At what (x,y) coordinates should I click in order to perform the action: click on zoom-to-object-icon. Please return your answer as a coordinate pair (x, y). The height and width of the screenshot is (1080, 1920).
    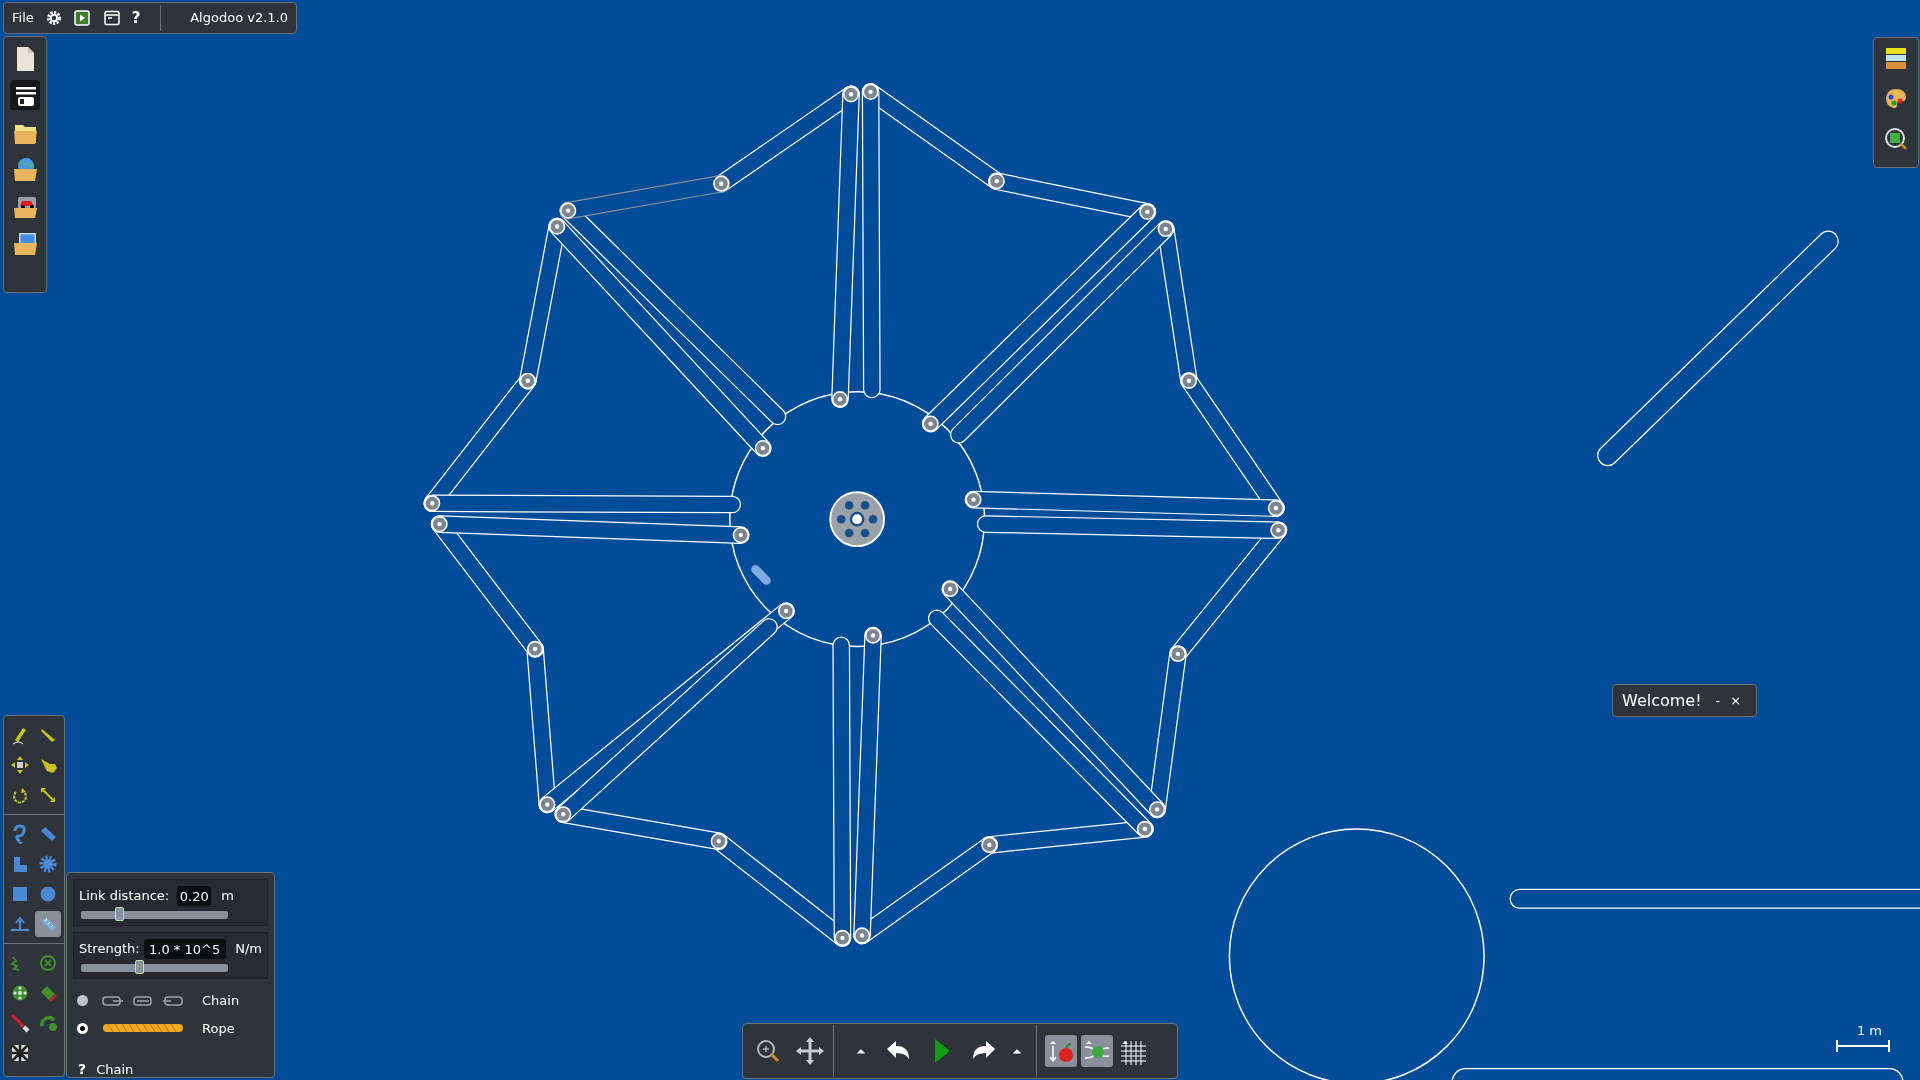
    Looking at the image, I should click on (1896, 139).